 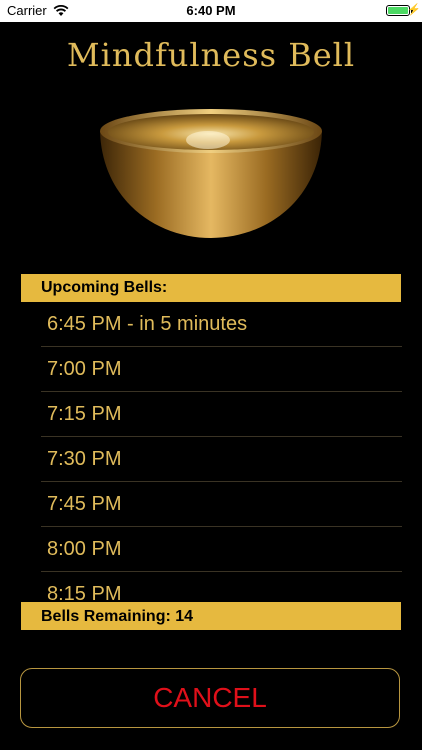 What do you see at coordinates (84, 504) in the screenshot?
I see `bell-time: 7:45 PM` at bounding box center [84, 504].